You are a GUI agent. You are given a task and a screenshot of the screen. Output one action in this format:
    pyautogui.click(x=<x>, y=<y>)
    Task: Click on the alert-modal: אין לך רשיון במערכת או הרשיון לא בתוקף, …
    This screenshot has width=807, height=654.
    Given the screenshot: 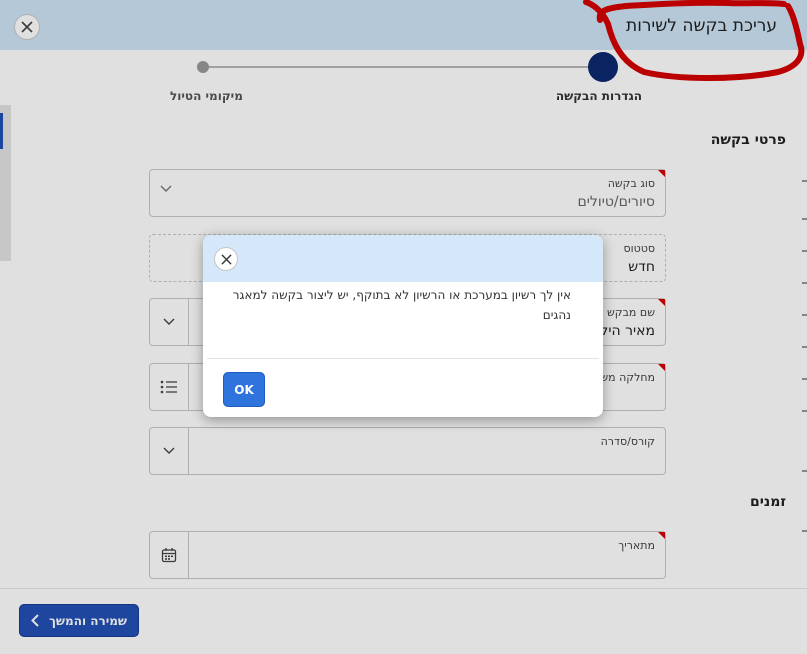 What is the action you would take?
    pyautogui.click(x=403, y=326)
    